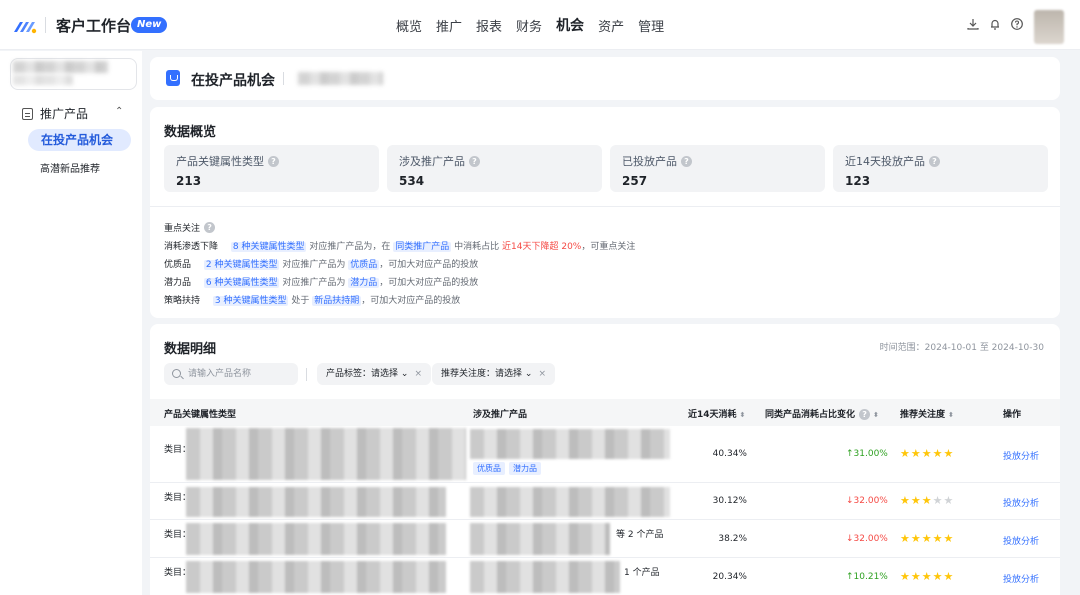 The width and height of the screenshot is (1080, 595). Describe the element at coordinates (119, 111) in the screenshot. I see `chevron-up-icon: ⌃` at that location.